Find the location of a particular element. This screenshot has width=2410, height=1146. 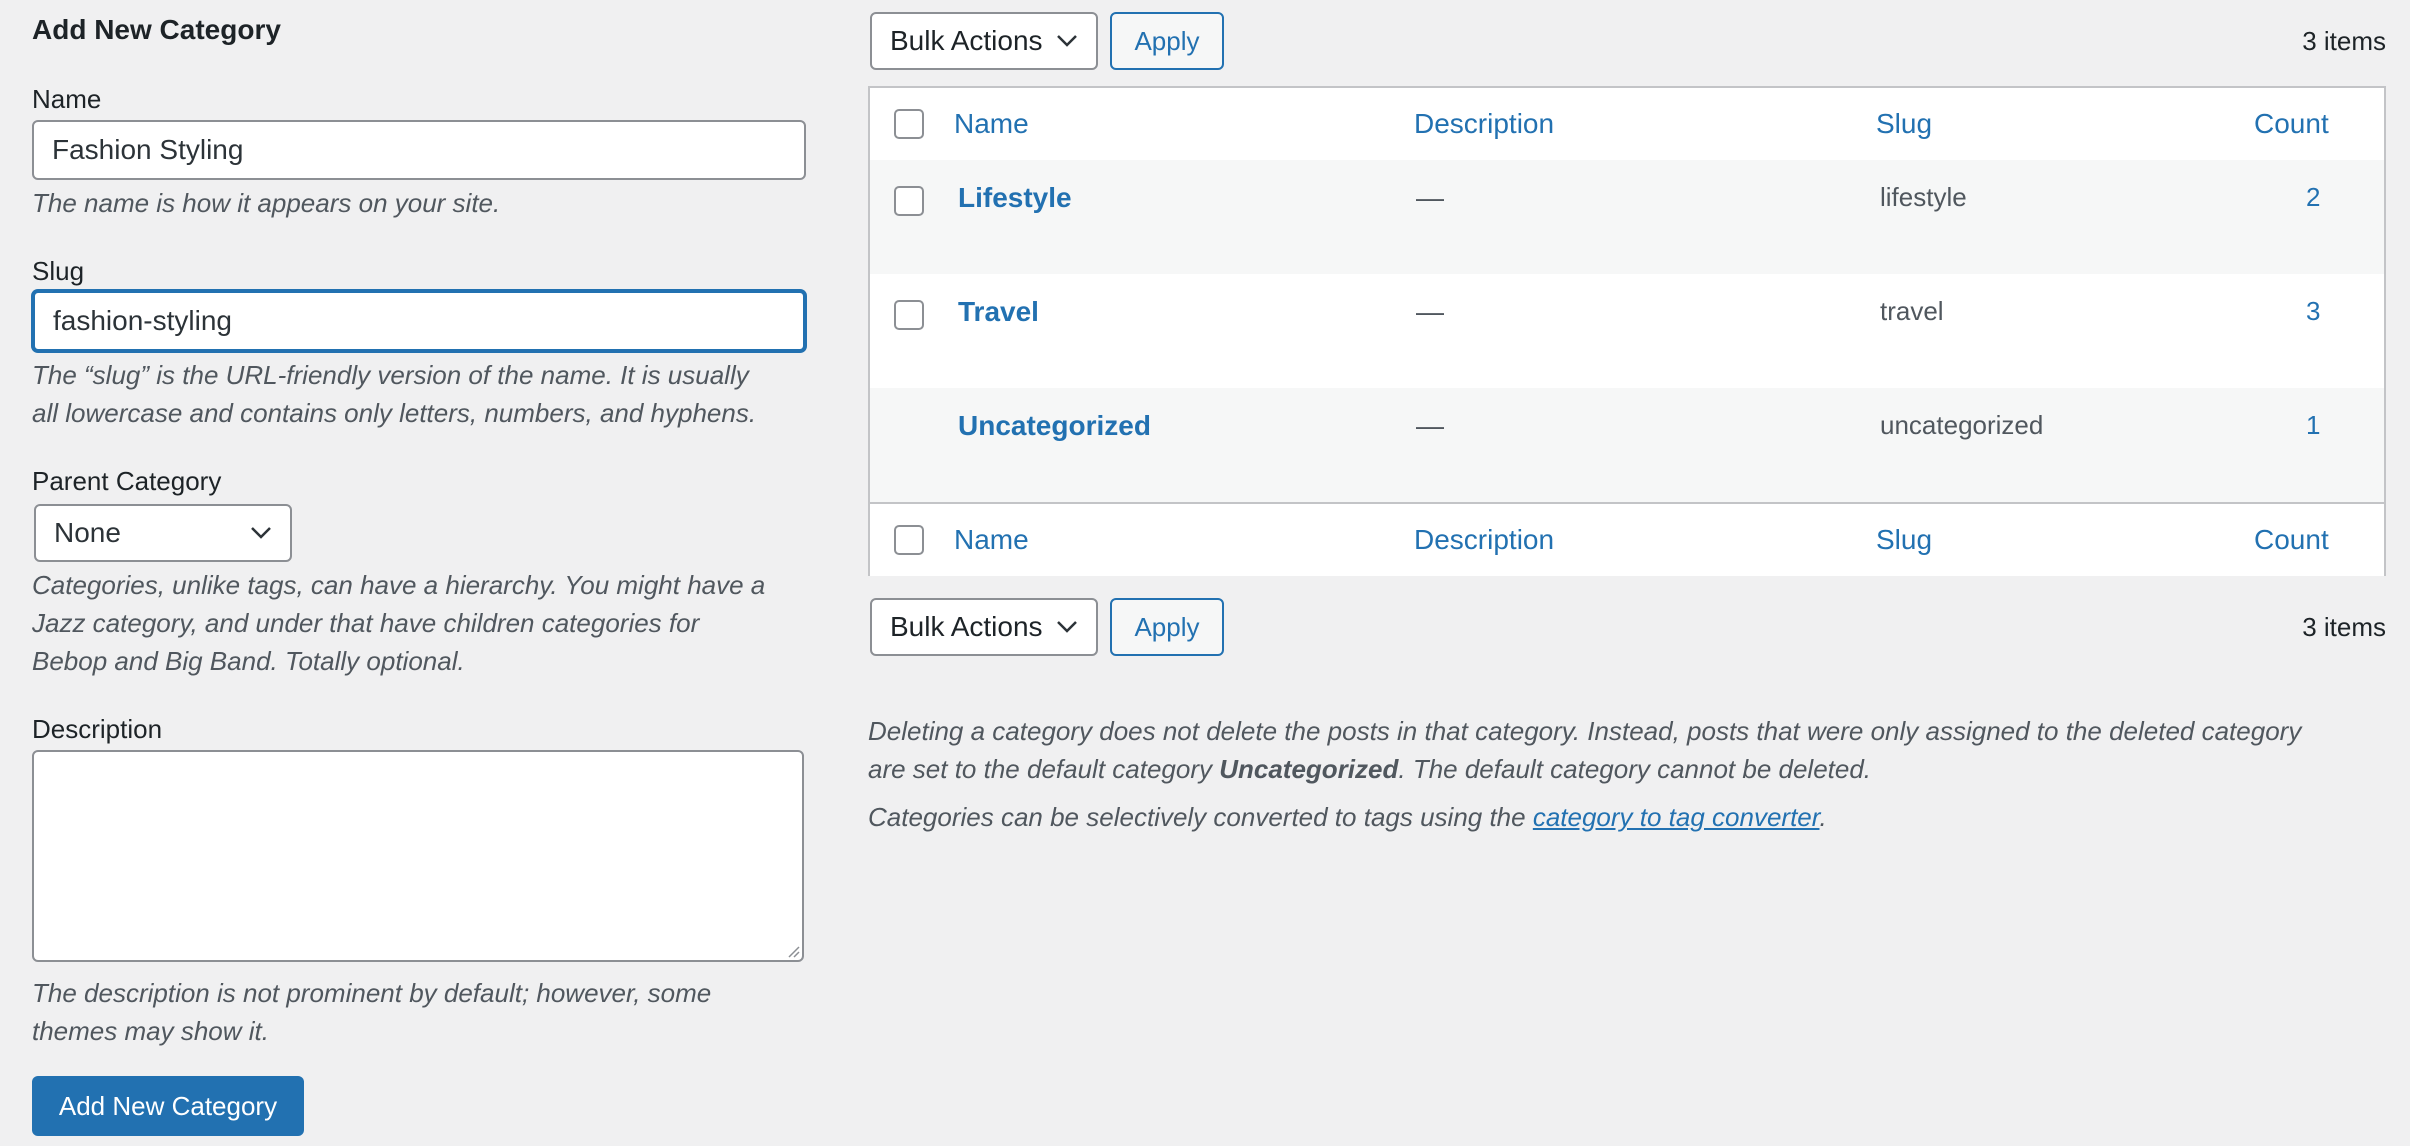

add-new-category-button: Add New Category is located at coordinates (168, 1106).